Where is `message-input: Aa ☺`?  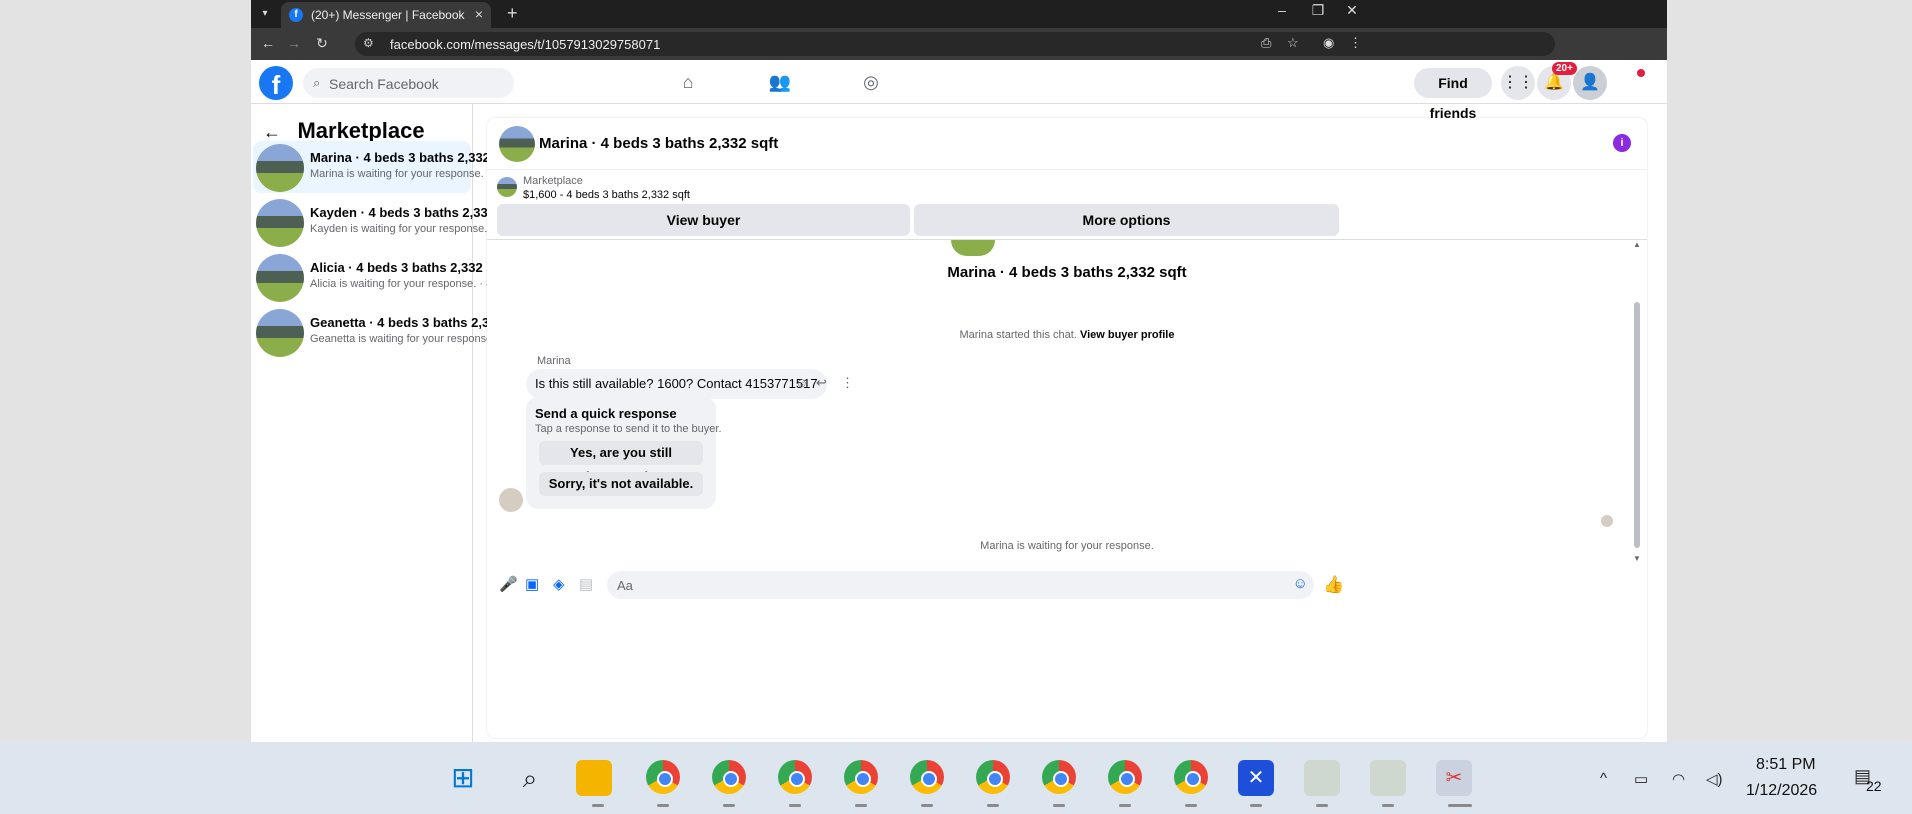 message-input: Aa ☺ is located at coordinates (960, 585).